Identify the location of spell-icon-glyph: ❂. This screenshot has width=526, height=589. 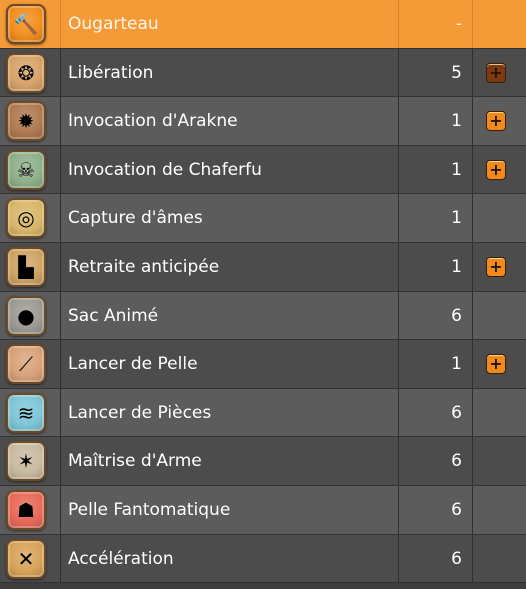
(26, 73).